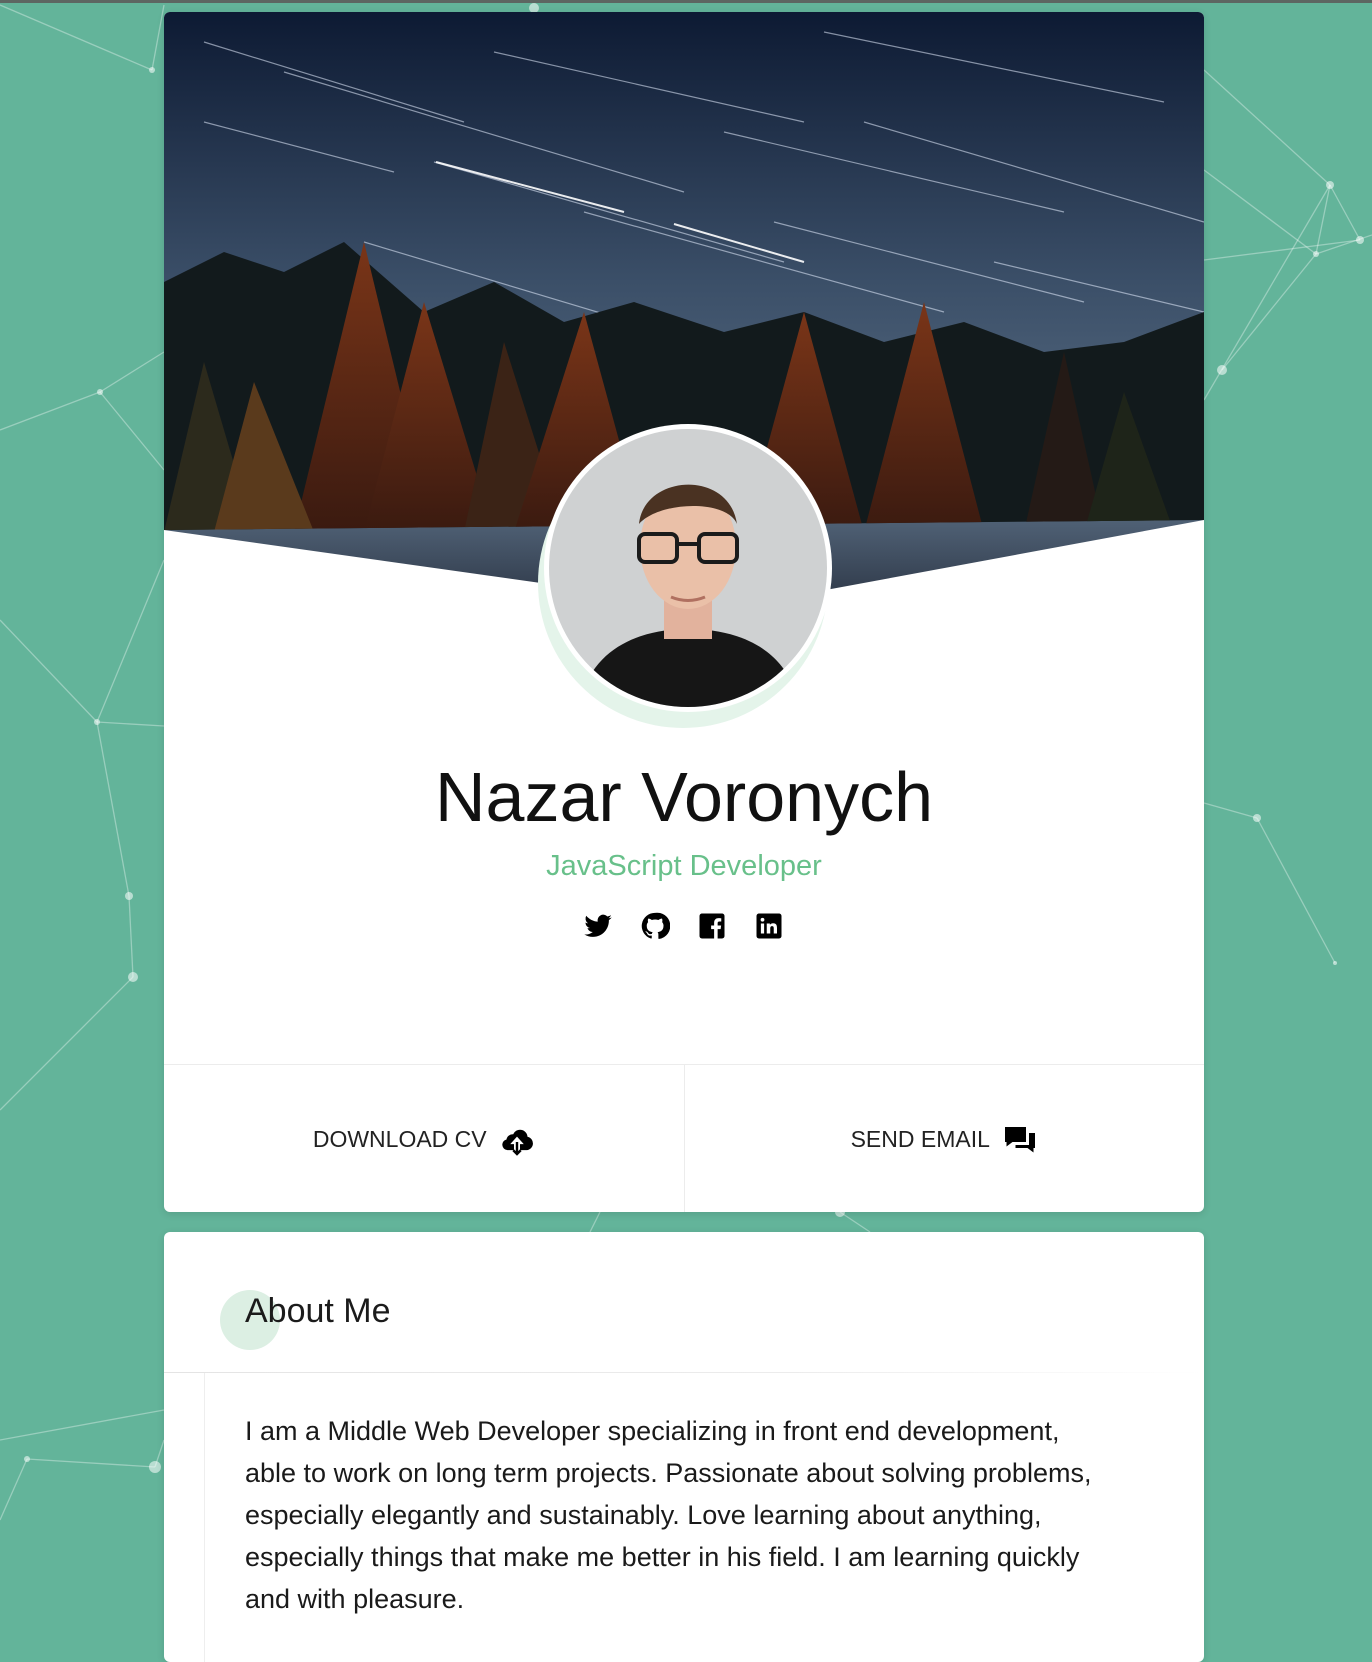 The image size is (1372, 1662). Describe the element at coordinates (517, 1142) in the screenshot. I see `cloud-download-icon` at that location.